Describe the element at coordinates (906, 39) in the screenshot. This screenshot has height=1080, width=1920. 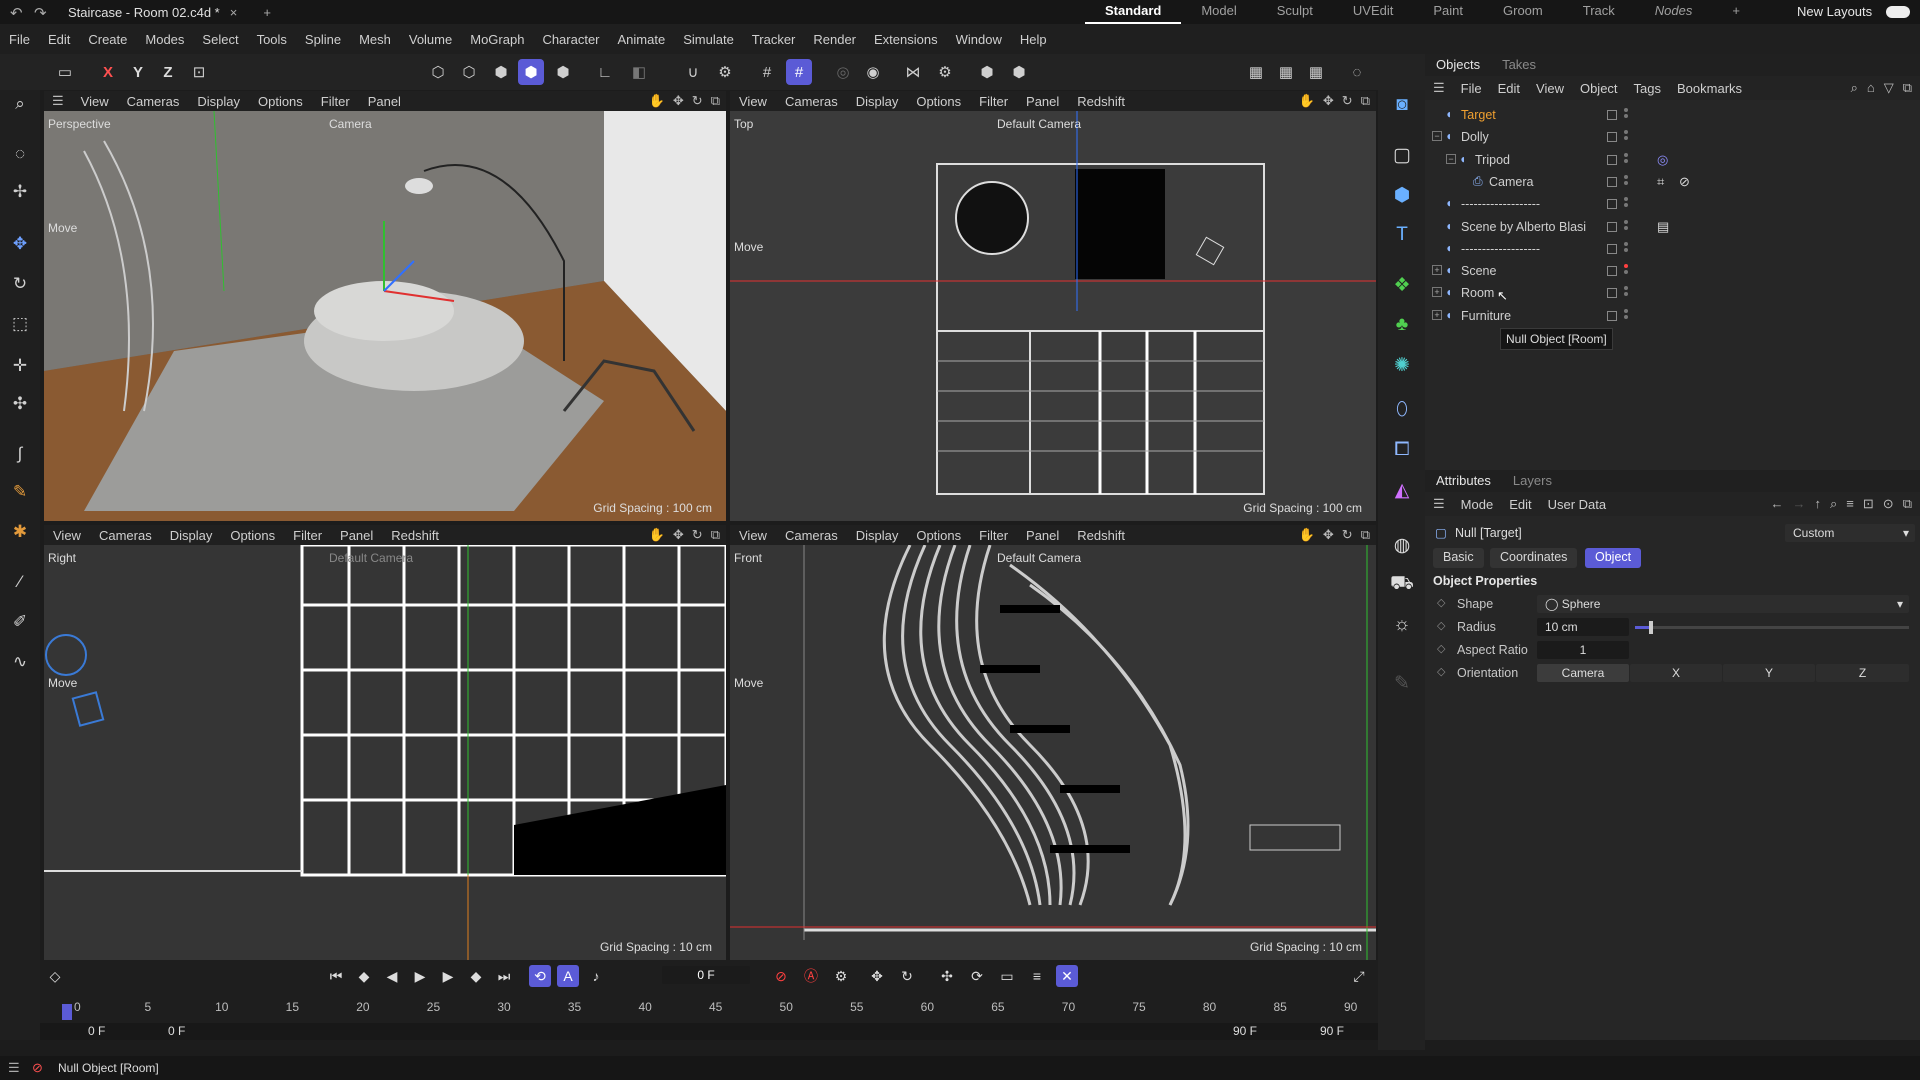
I see `menu-extensions: Extensions` at that location.